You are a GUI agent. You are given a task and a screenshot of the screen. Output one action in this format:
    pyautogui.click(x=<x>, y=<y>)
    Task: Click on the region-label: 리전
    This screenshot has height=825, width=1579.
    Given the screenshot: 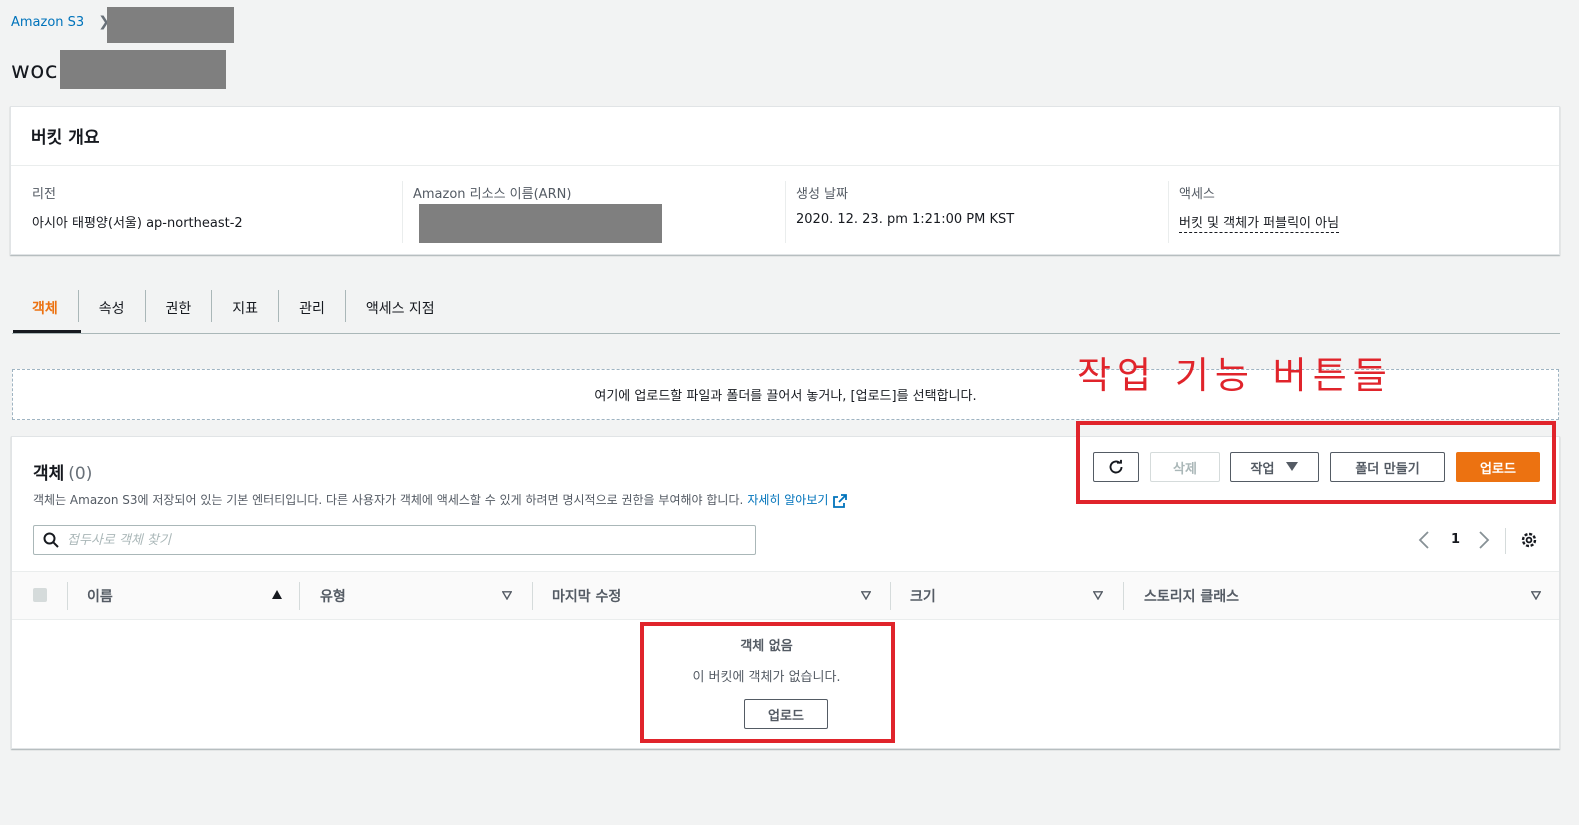 What is the action you would take?
    pyautogui.click(x=44, y=194)
    